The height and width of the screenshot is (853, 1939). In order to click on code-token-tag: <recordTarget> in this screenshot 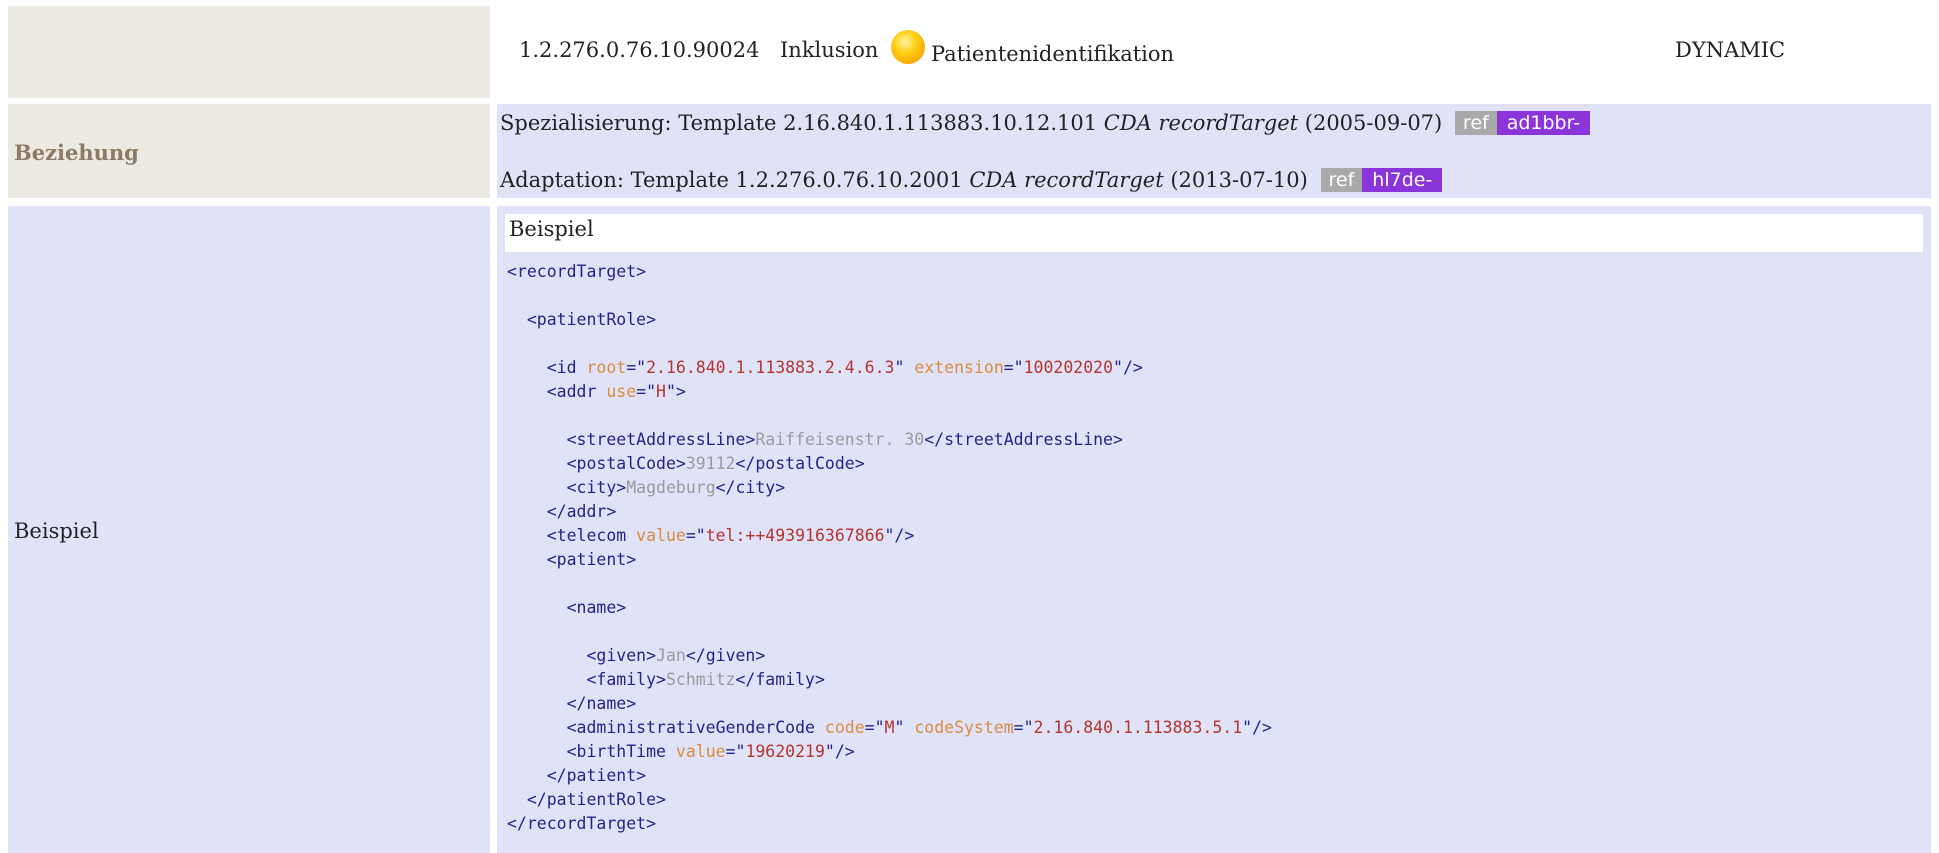, I will do `click(577, 271)`.